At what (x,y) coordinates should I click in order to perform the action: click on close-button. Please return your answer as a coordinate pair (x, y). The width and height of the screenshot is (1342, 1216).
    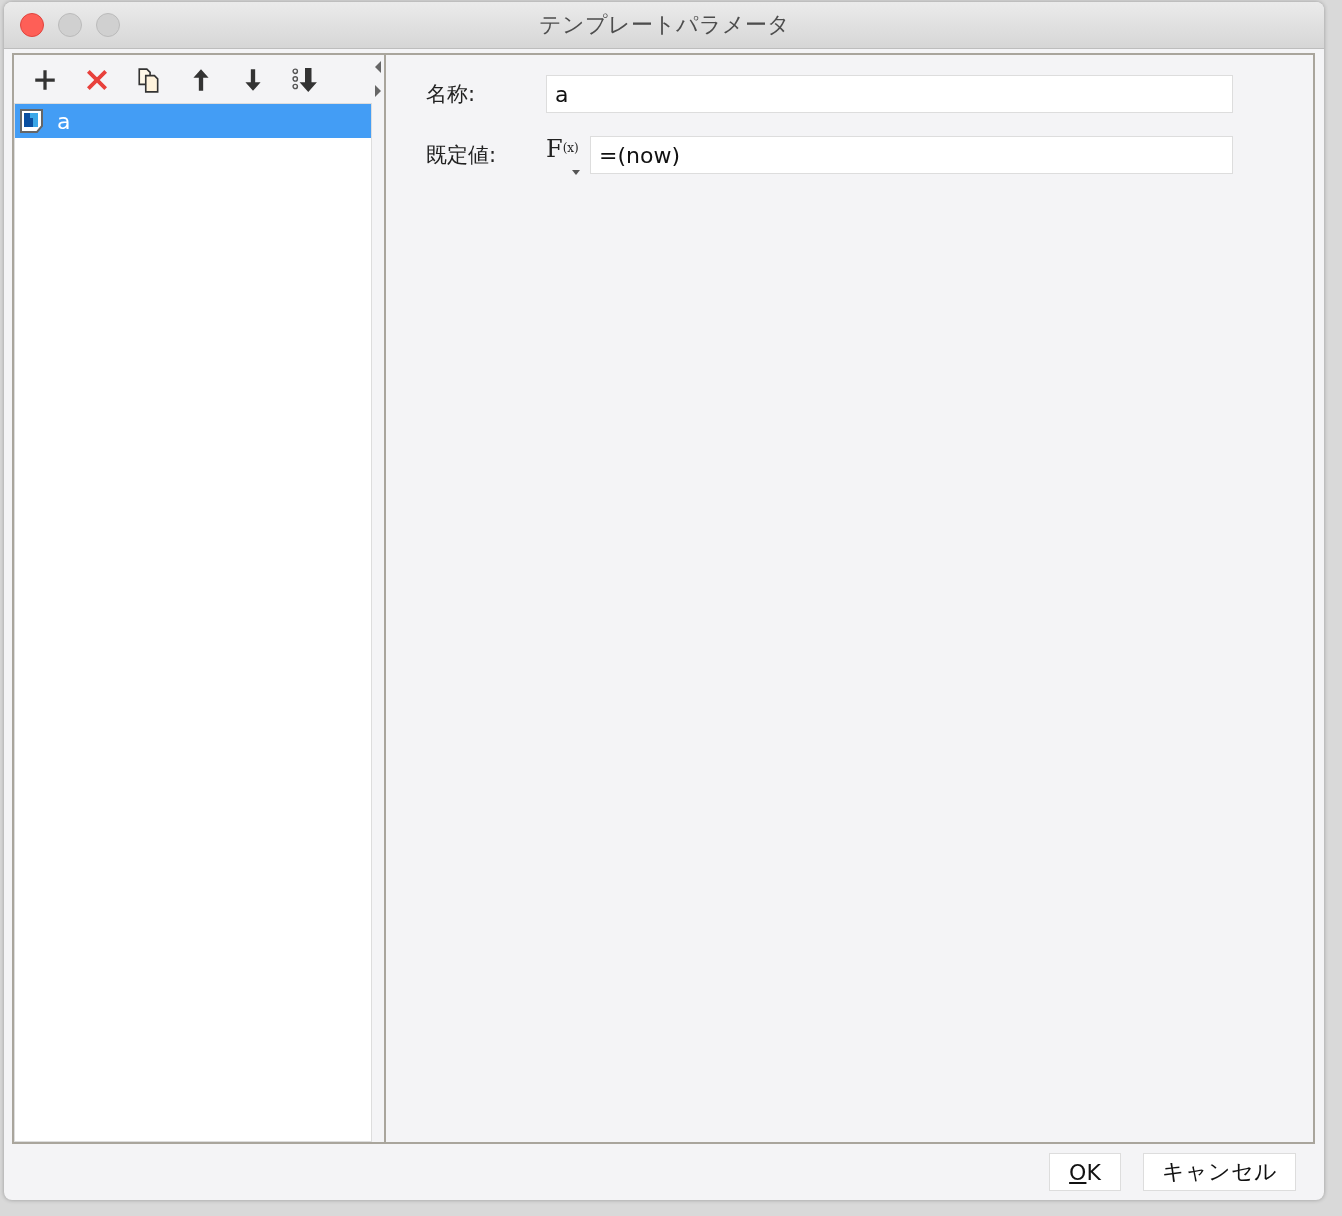
    Looking at the image, I should click on (32, 25).